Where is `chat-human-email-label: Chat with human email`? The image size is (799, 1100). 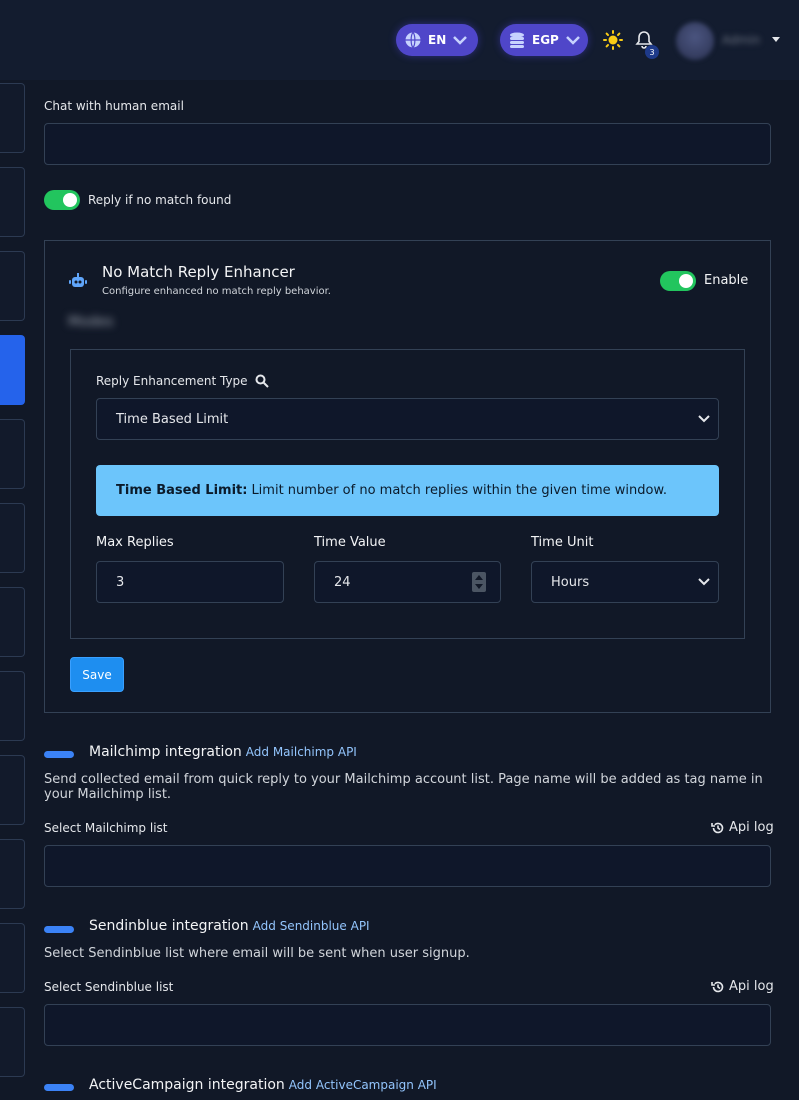
chat-human-email-label: Chat with human email is located at coordinates (114, 106).